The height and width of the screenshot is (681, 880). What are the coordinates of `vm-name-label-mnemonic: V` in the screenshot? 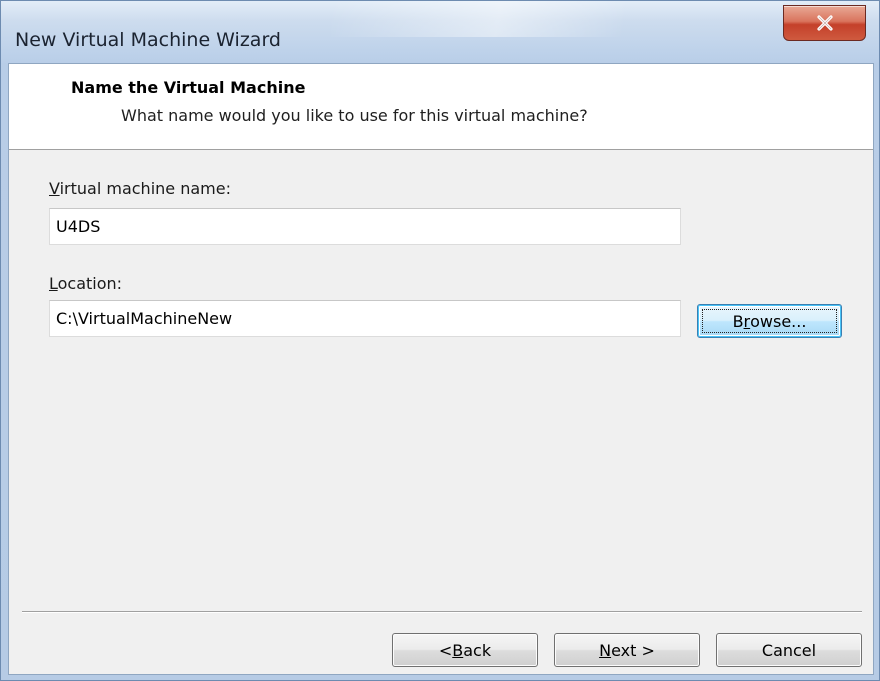 It's located at (54, 188).